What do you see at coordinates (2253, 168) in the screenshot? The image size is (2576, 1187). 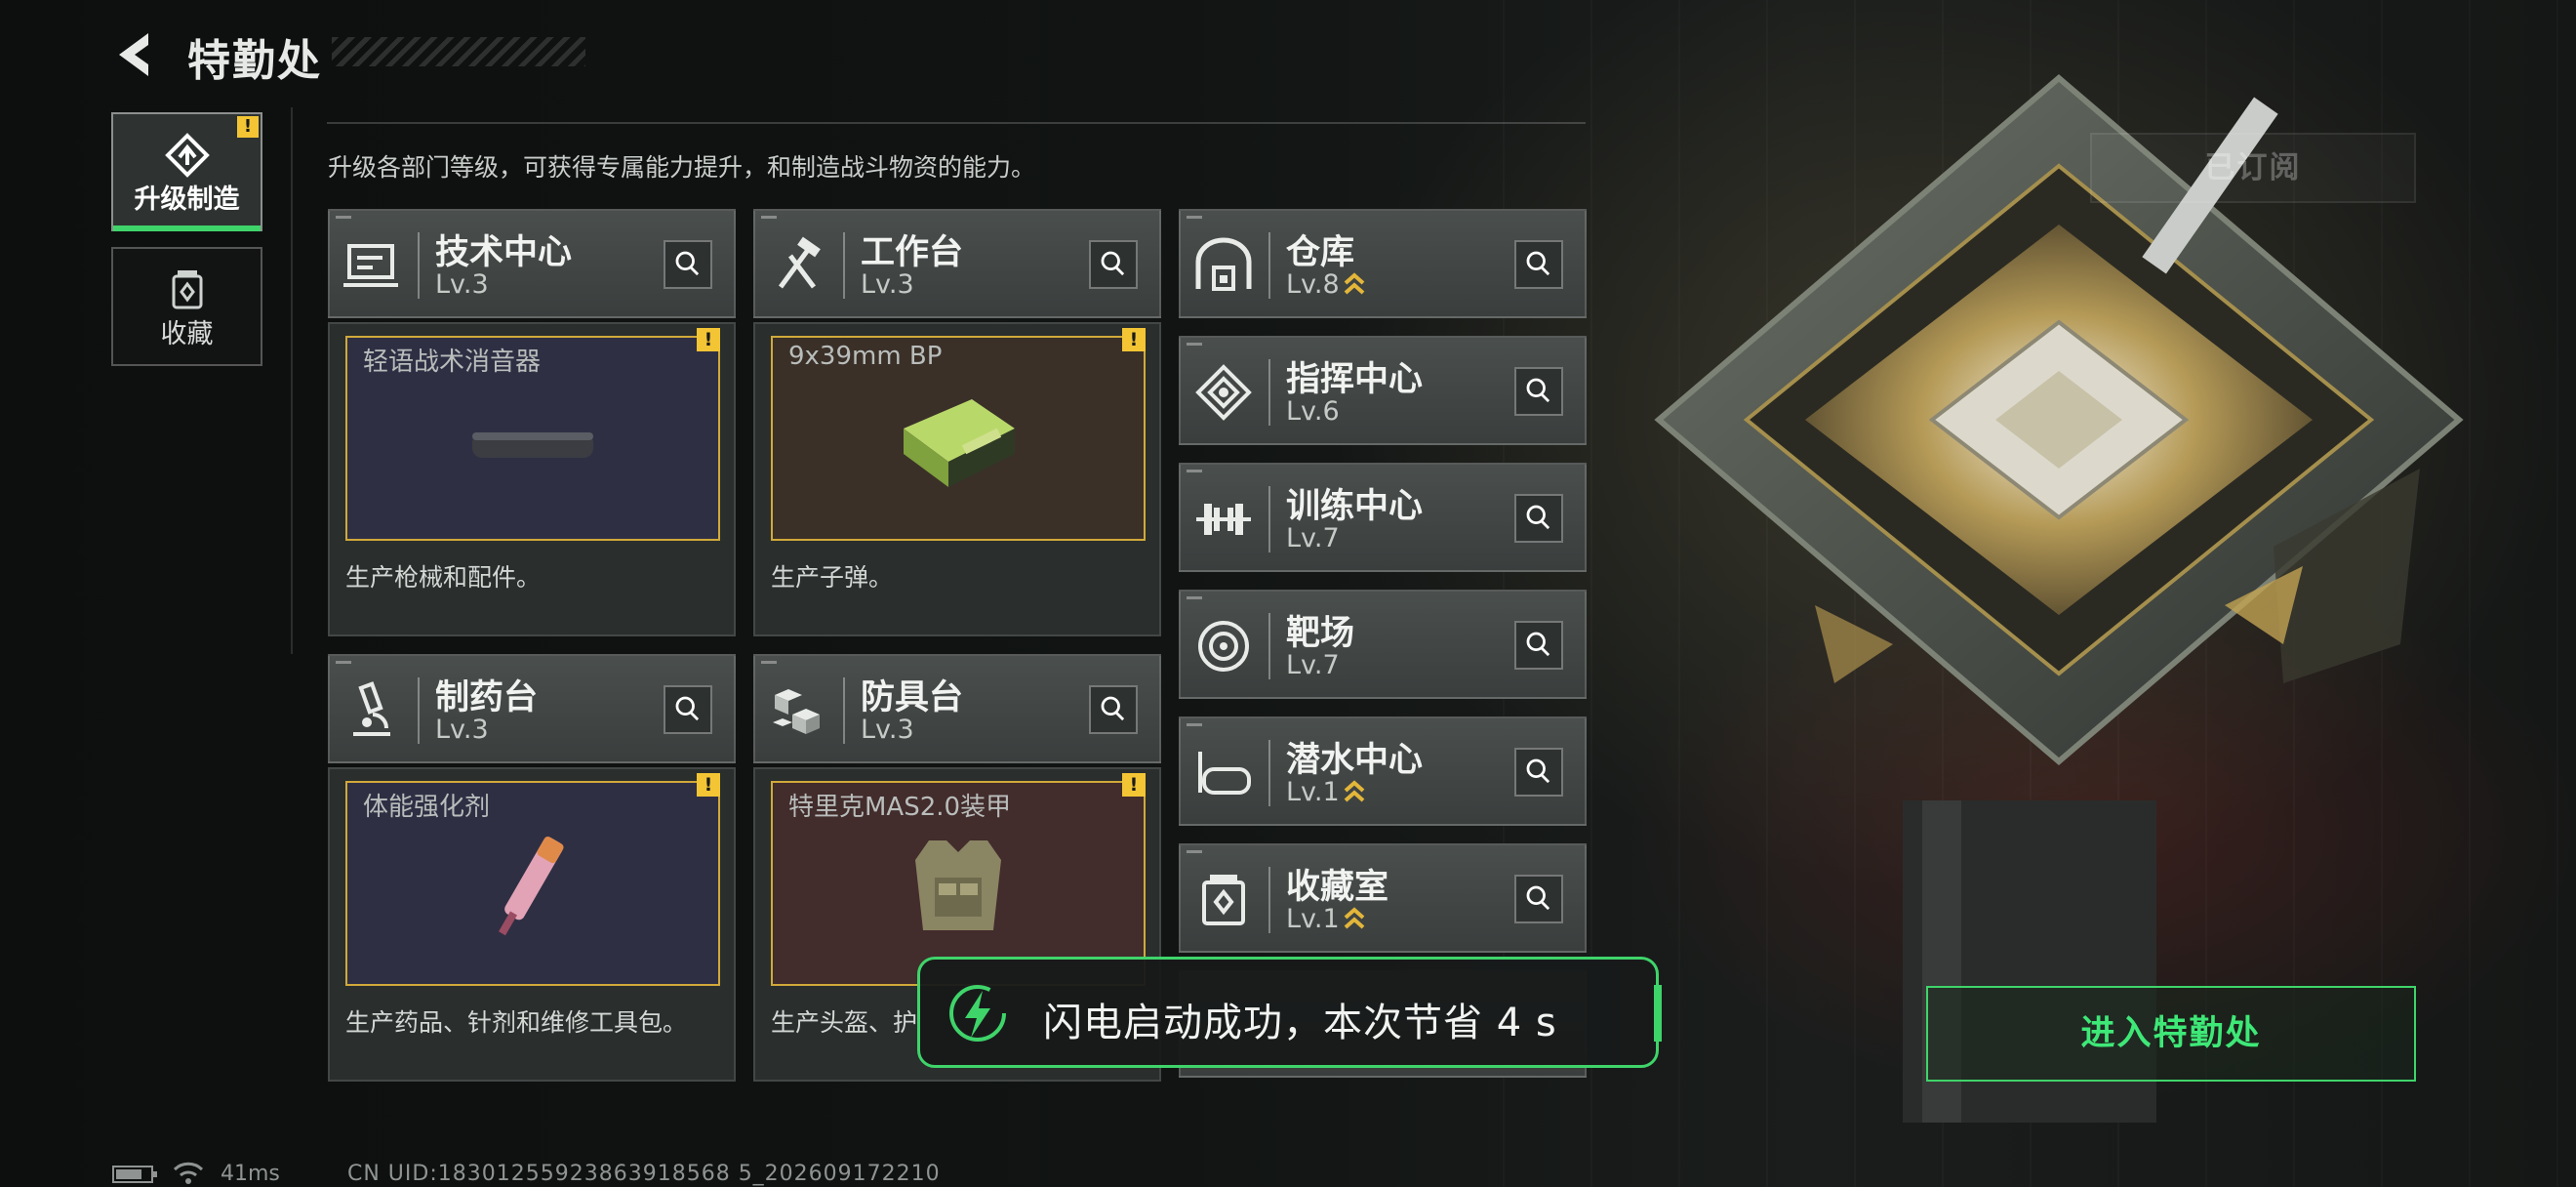 I see `subscribed-button: 已订阅` at bounding box center [2253, 168].